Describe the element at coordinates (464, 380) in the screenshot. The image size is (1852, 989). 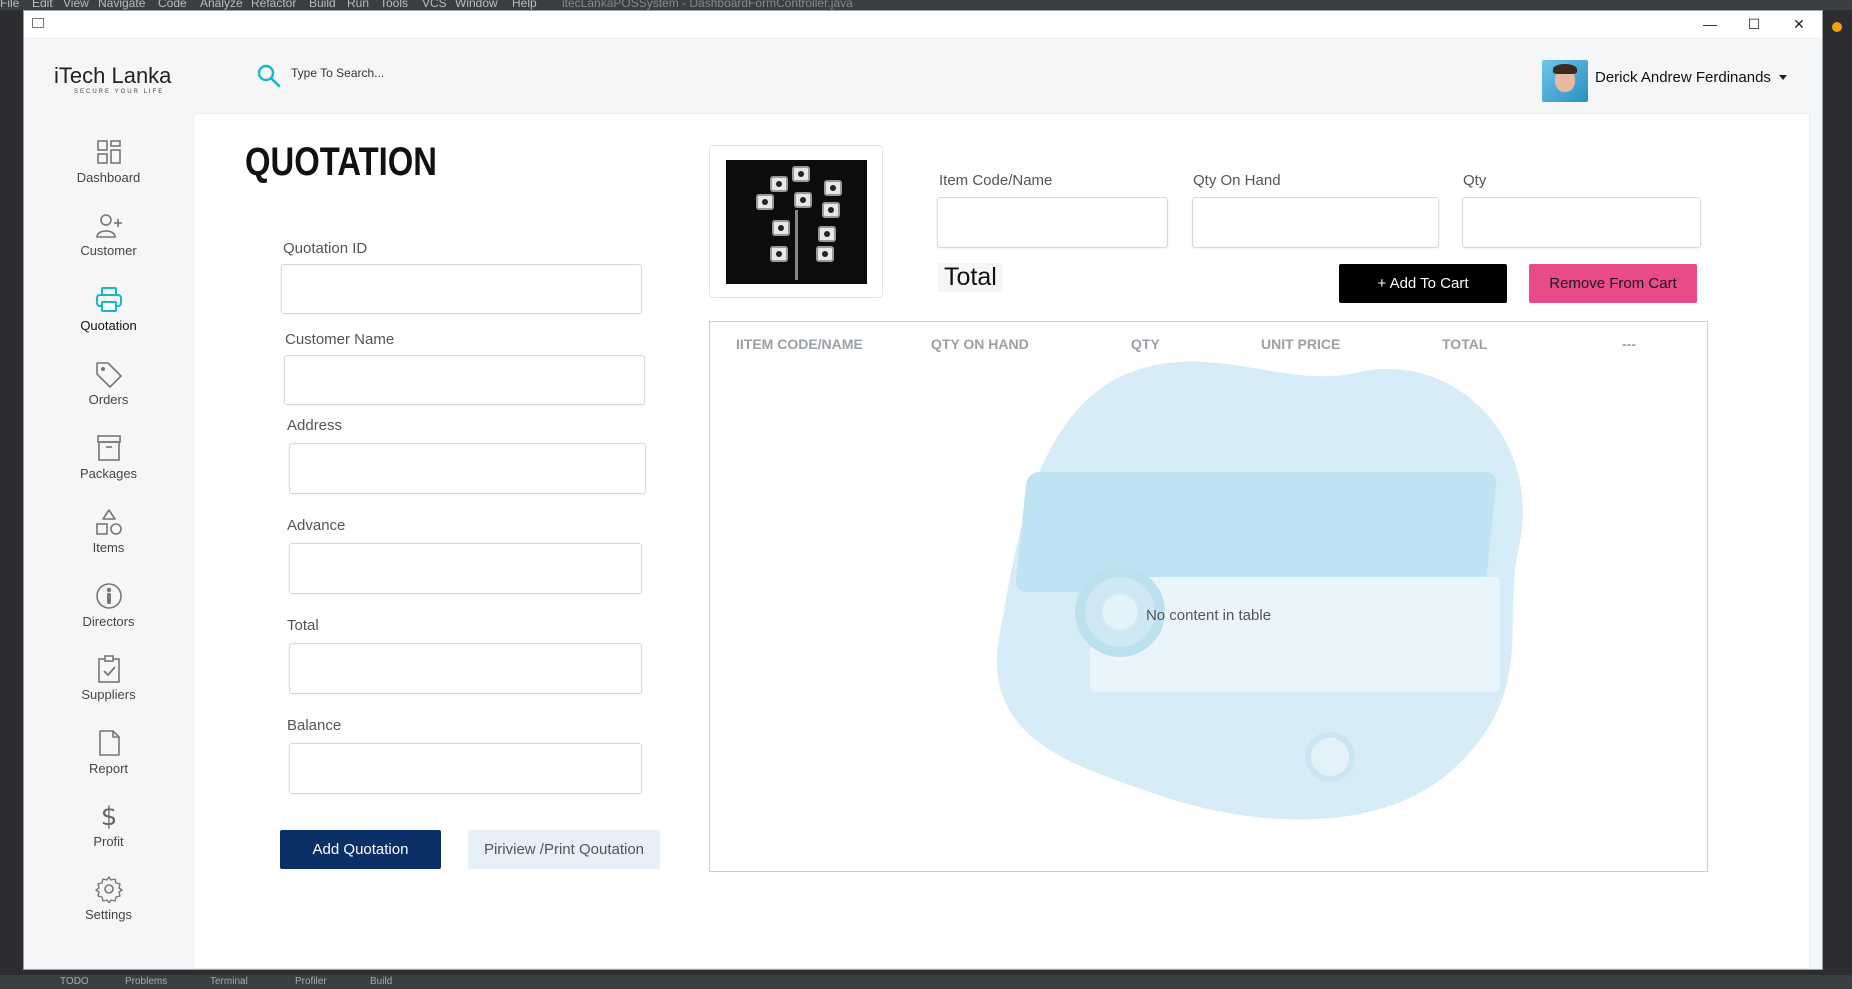
I see `customer-name-select` at that location.